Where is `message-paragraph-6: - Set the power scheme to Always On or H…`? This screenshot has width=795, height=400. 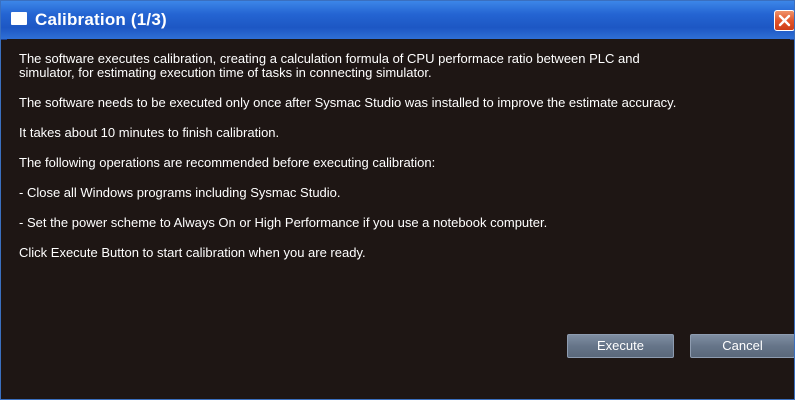
message-paragraph-6: - Set the power scheme to Always On or H… is located at coordinates (283, 222).